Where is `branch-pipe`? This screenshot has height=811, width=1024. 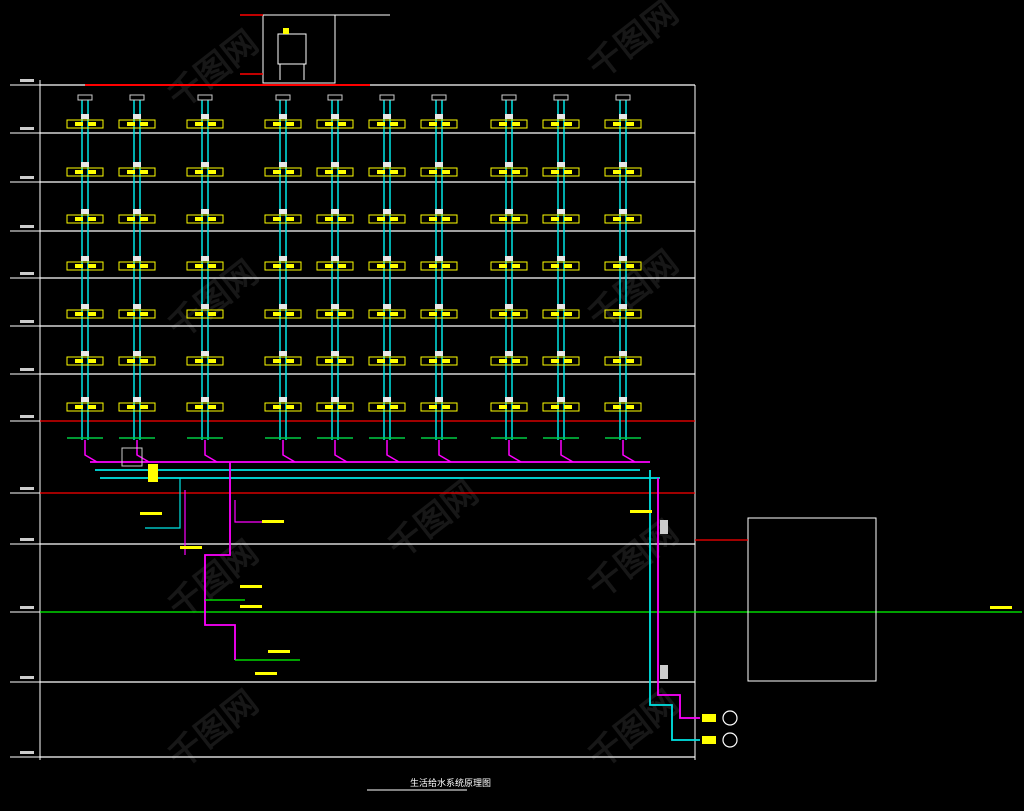 branch-pipe is located at coordinates (163, 503).